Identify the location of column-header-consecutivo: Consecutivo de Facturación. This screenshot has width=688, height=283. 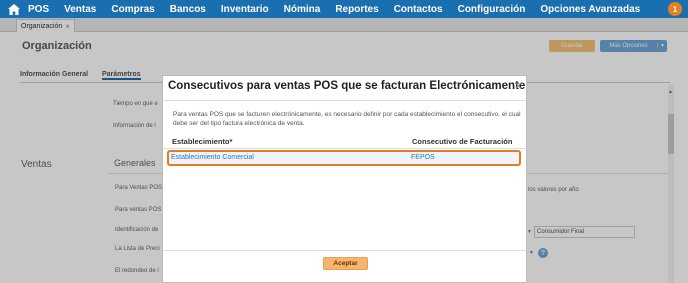
(462, 141).